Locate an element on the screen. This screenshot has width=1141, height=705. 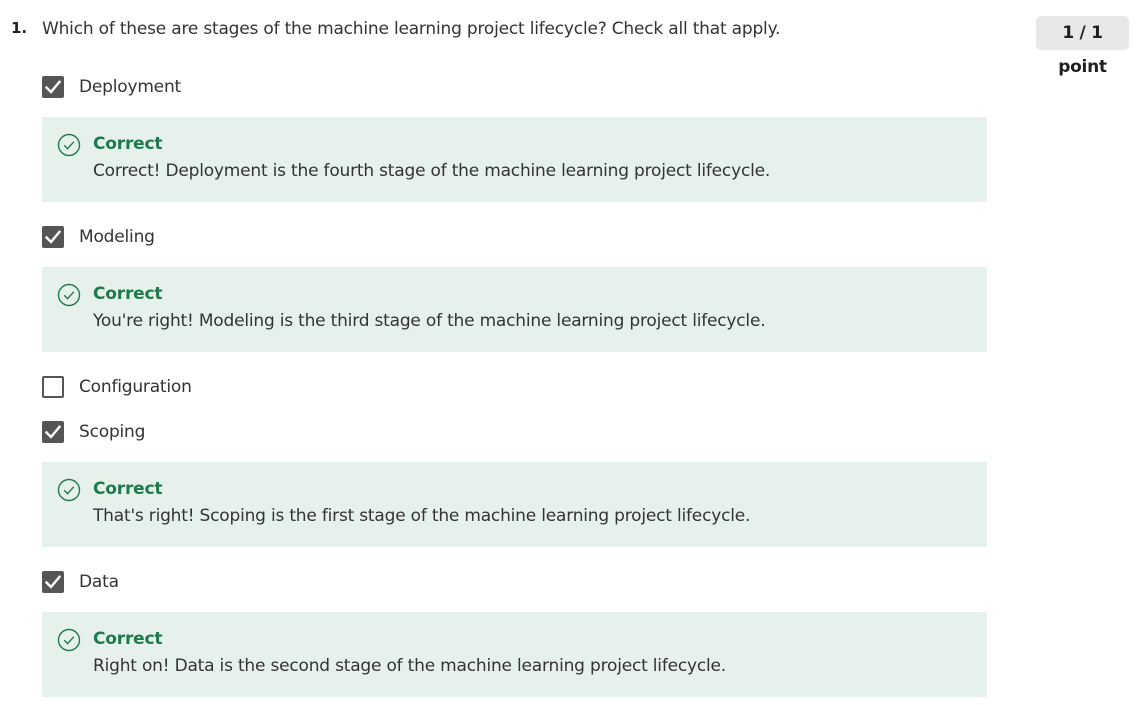
score-badge: 1 / 1 point is located at coordinates (1082, 46).